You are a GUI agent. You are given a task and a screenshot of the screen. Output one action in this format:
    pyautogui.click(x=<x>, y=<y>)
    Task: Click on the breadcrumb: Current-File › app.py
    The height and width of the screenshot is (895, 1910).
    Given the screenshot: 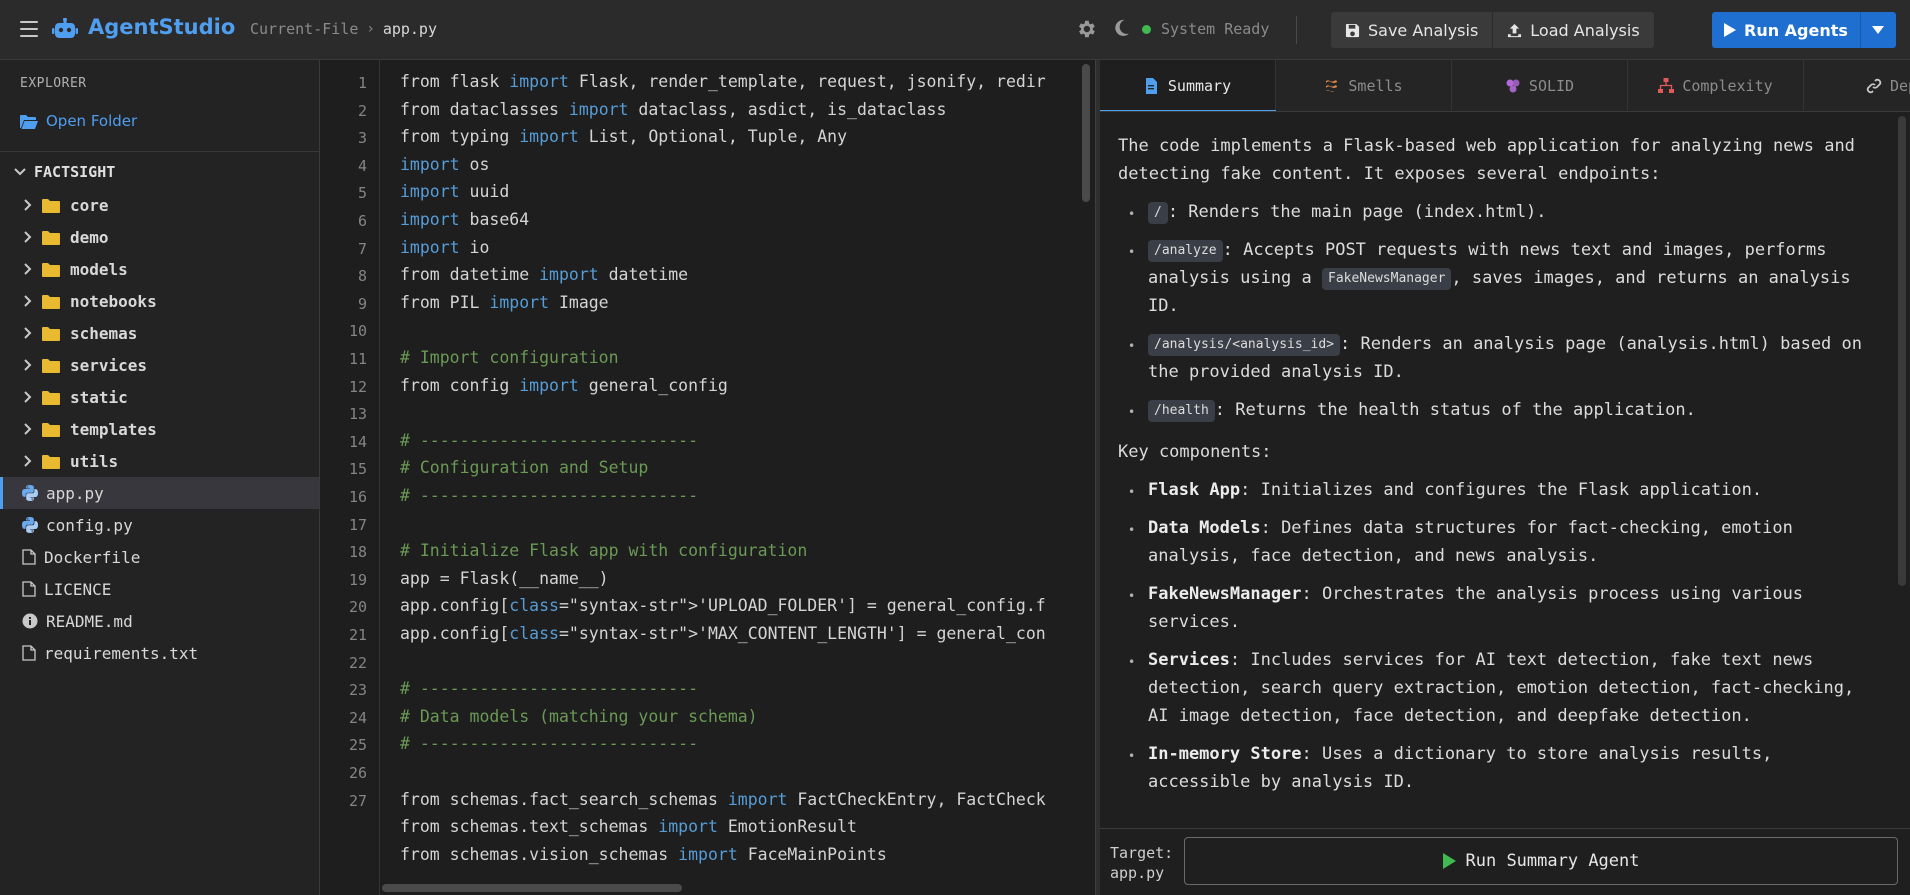 What is the action you would take?
    pyautogui.click(x=343, y=29)
    